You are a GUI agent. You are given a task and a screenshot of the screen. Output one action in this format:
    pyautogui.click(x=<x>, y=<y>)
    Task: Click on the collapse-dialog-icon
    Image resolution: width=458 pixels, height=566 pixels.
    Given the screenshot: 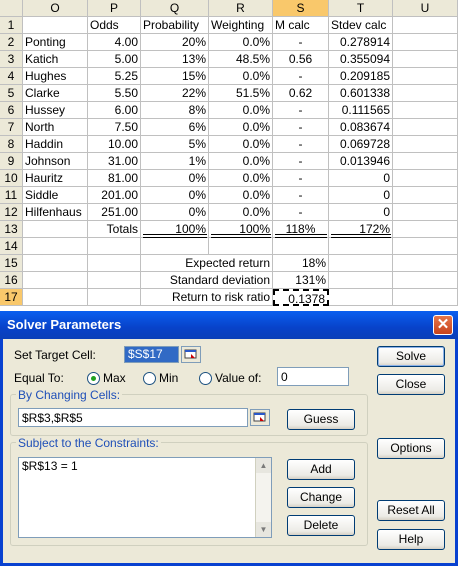 What is the action you would take?
    pyautogui.click(x=191, y=354)
    